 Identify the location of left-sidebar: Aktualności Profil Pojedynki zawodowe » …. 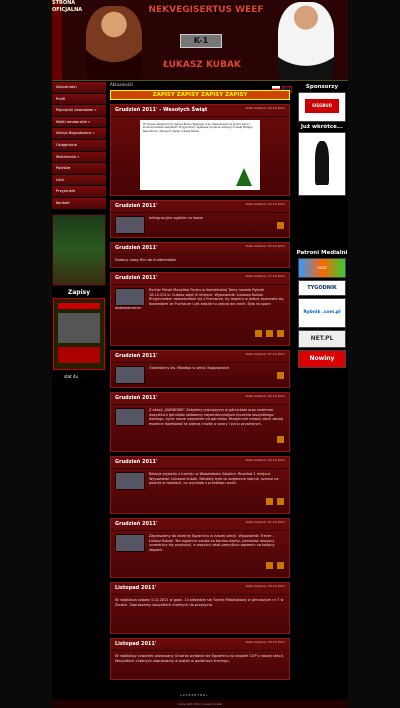
(79, 230).